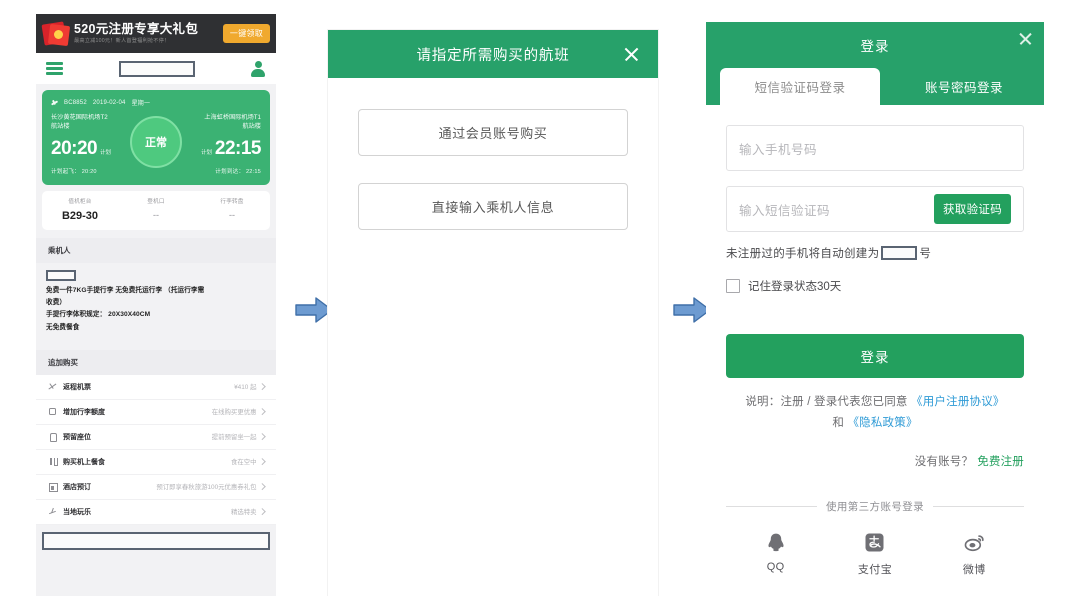 The width and height of the screenshot is (1080, 596). Describe the element at coordinates (80, 201) in the screenshot. I see `checkin-counter-label: 值机柜台` at that location.